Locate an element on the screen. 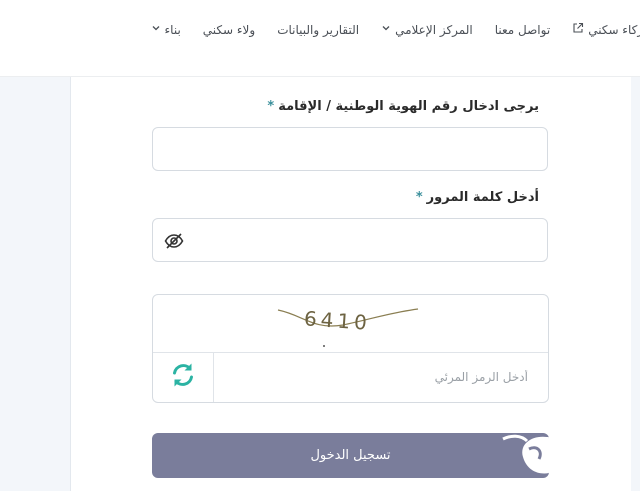 The height and width of the screenshot is (491, 640). refresh-icon is located at coordinates (183, 377).